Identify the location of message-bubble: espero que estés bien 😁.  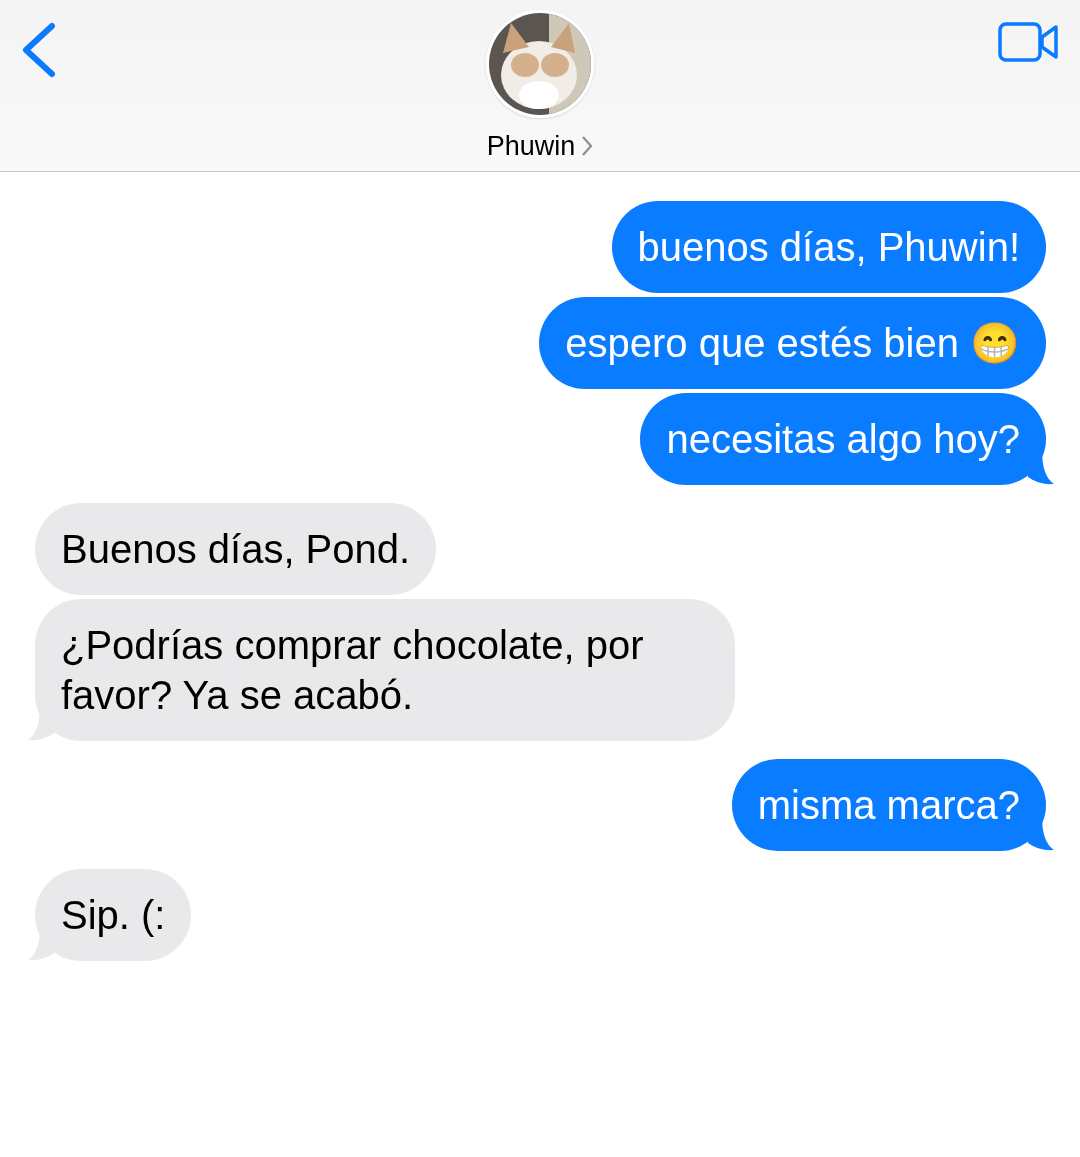
(792, 343).